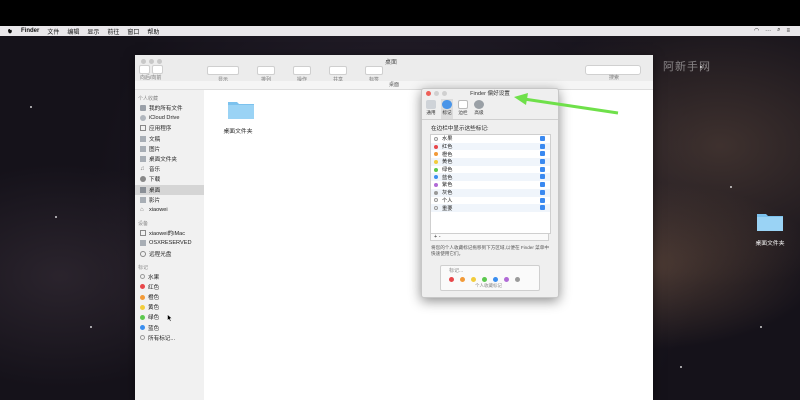  I want to click on sidebar-tag-blue: 蓝色, so click(169, 328).